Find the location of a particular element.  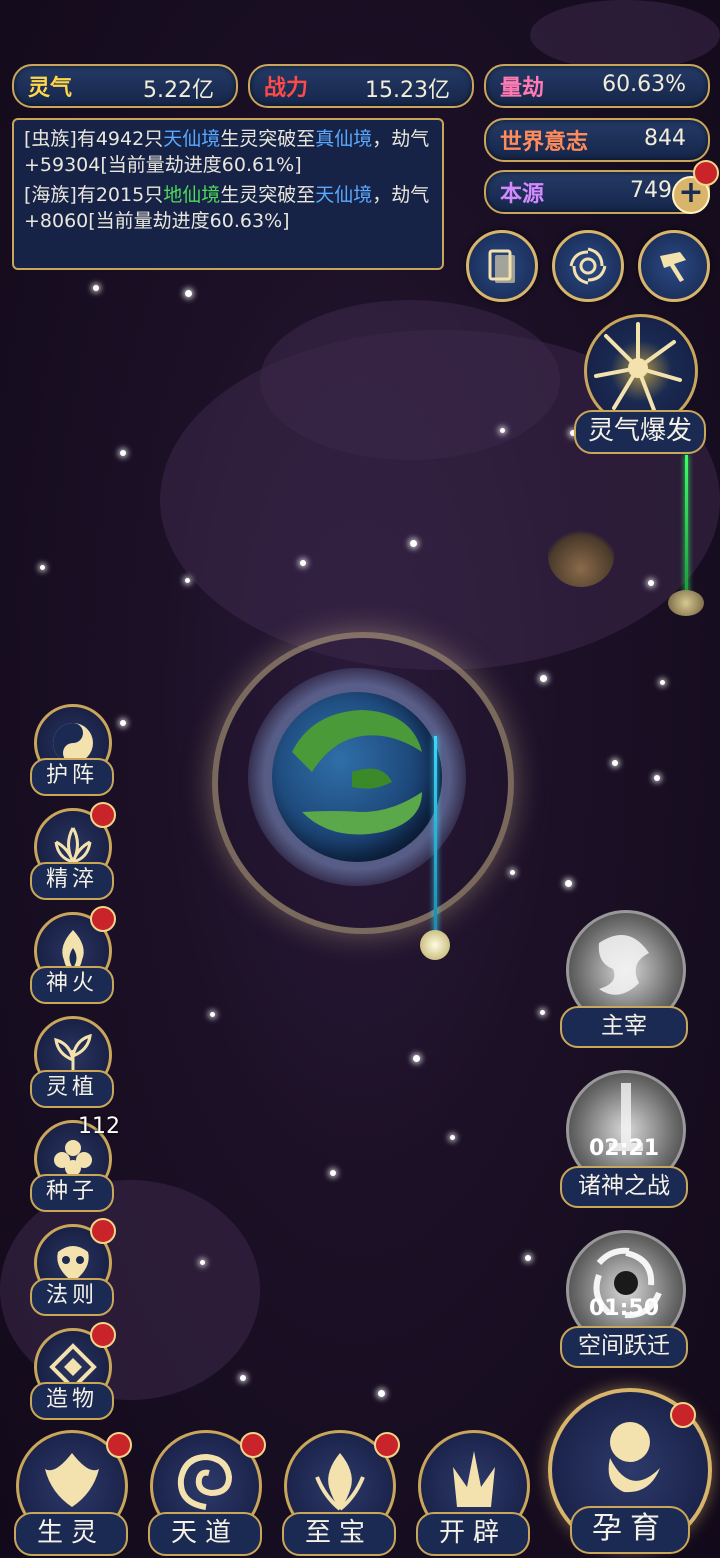

menu-lingzhi: 灵植 is located at coordinates (71, 1064).